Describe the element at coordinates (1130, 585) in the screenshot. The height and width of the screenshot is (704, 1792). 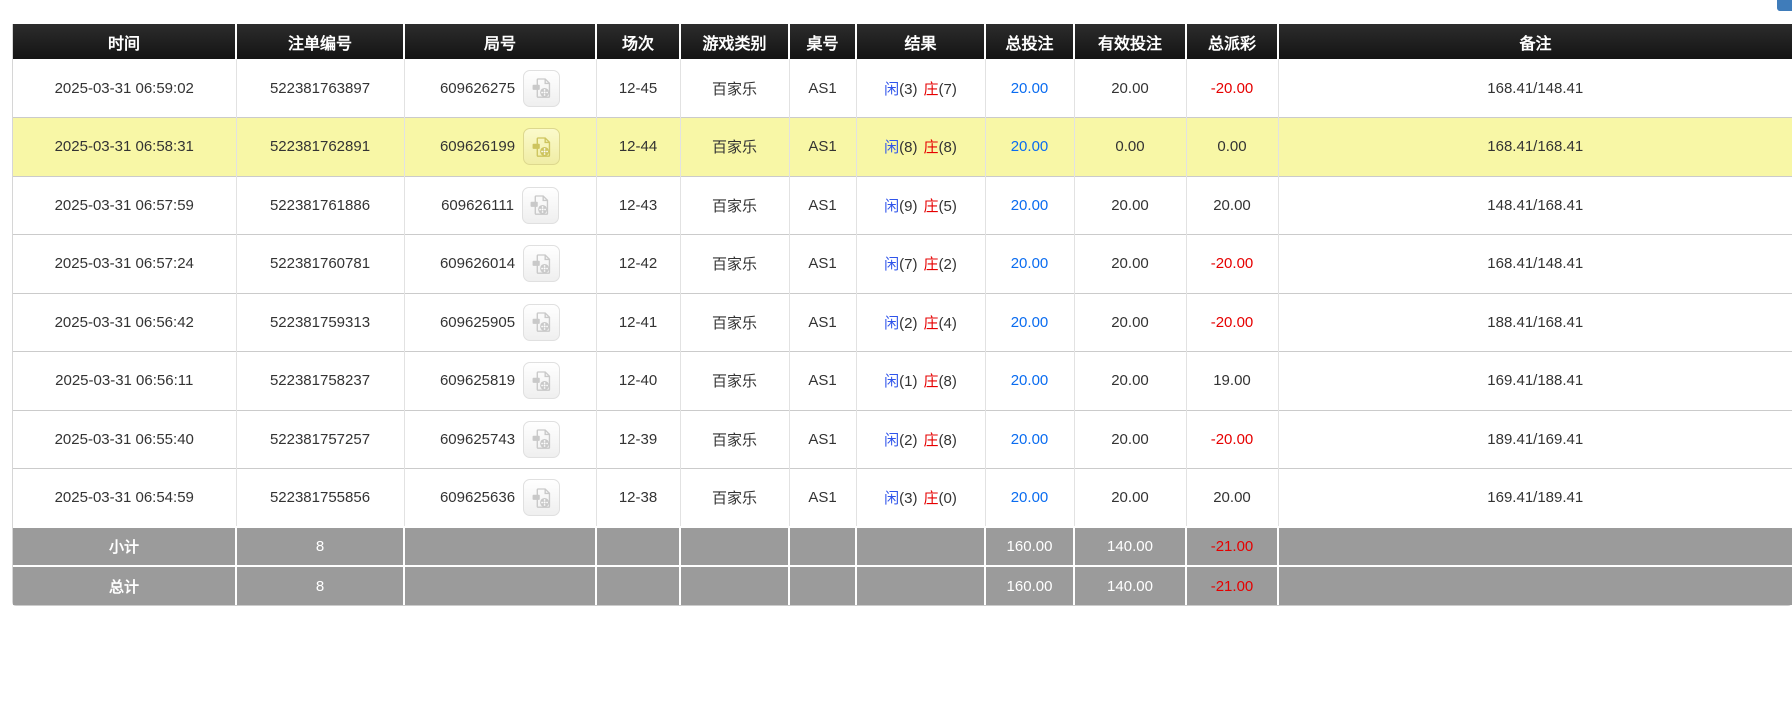
I see `grand-total-valid-bet: 140.00` at that location.